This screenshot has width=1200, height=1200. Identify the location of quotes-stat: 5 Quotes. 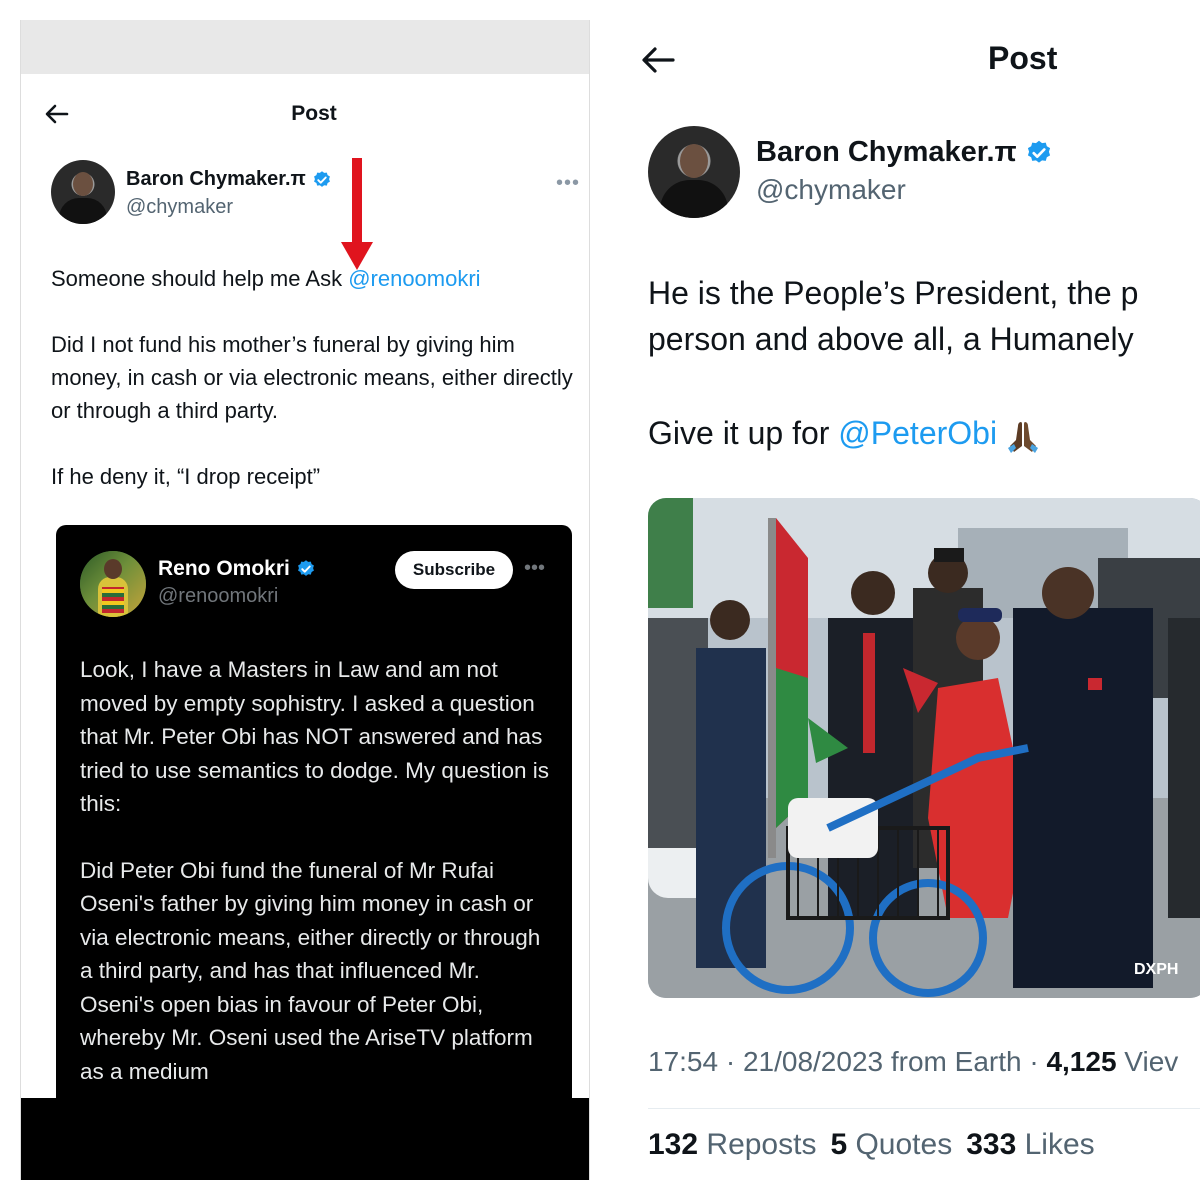
(891, 1144).